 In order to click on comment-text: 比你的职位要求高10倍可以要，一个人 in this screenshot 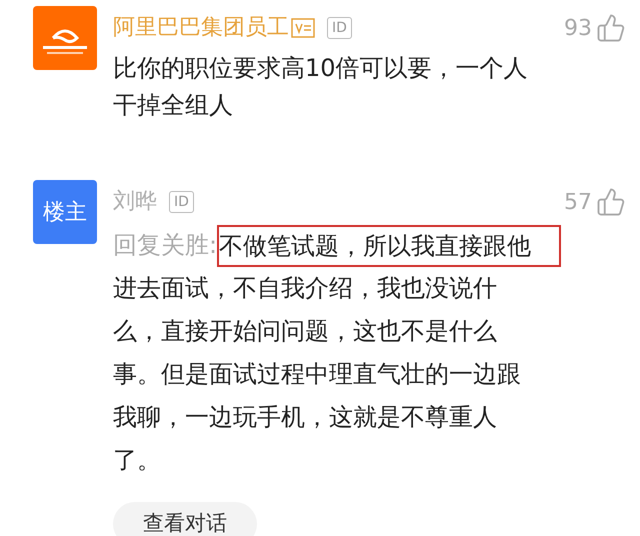, I will do `click(320, 68)`.